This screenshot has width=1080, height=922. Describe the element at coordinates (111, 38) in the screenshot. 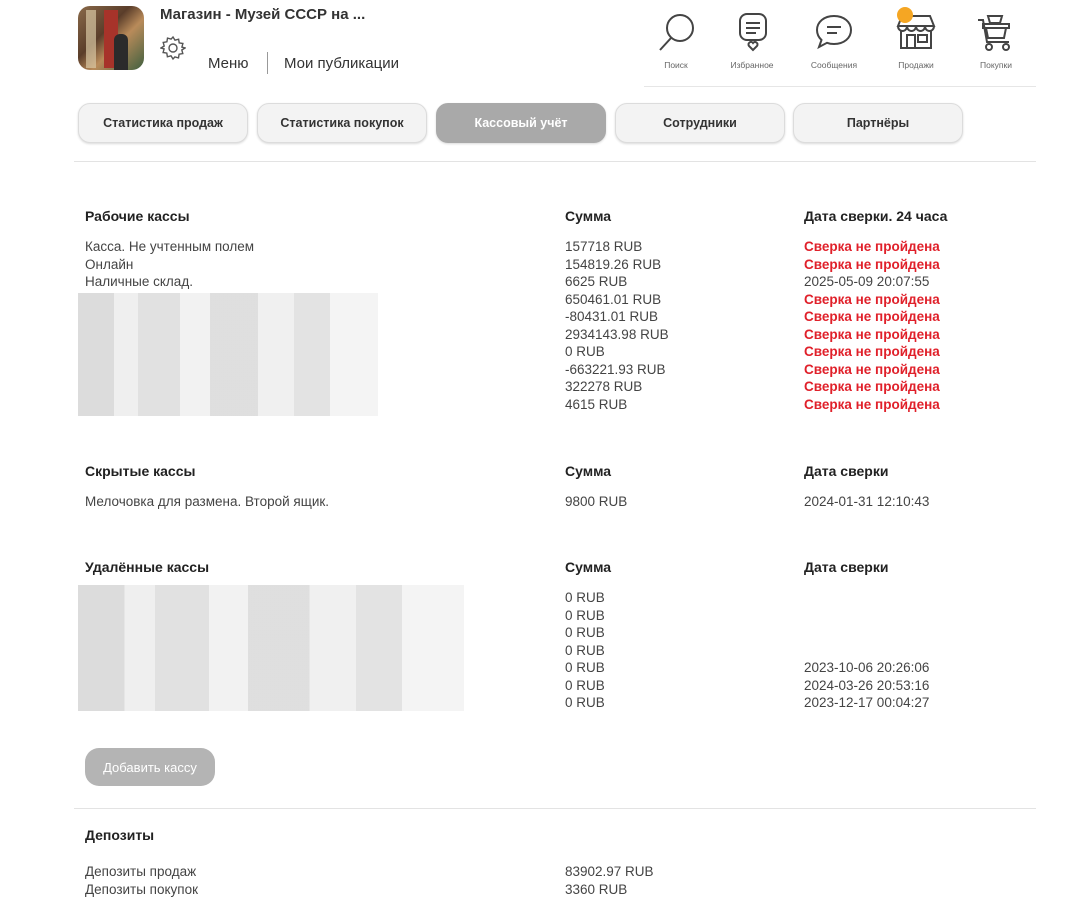

I see `shop-avatar` at that location.